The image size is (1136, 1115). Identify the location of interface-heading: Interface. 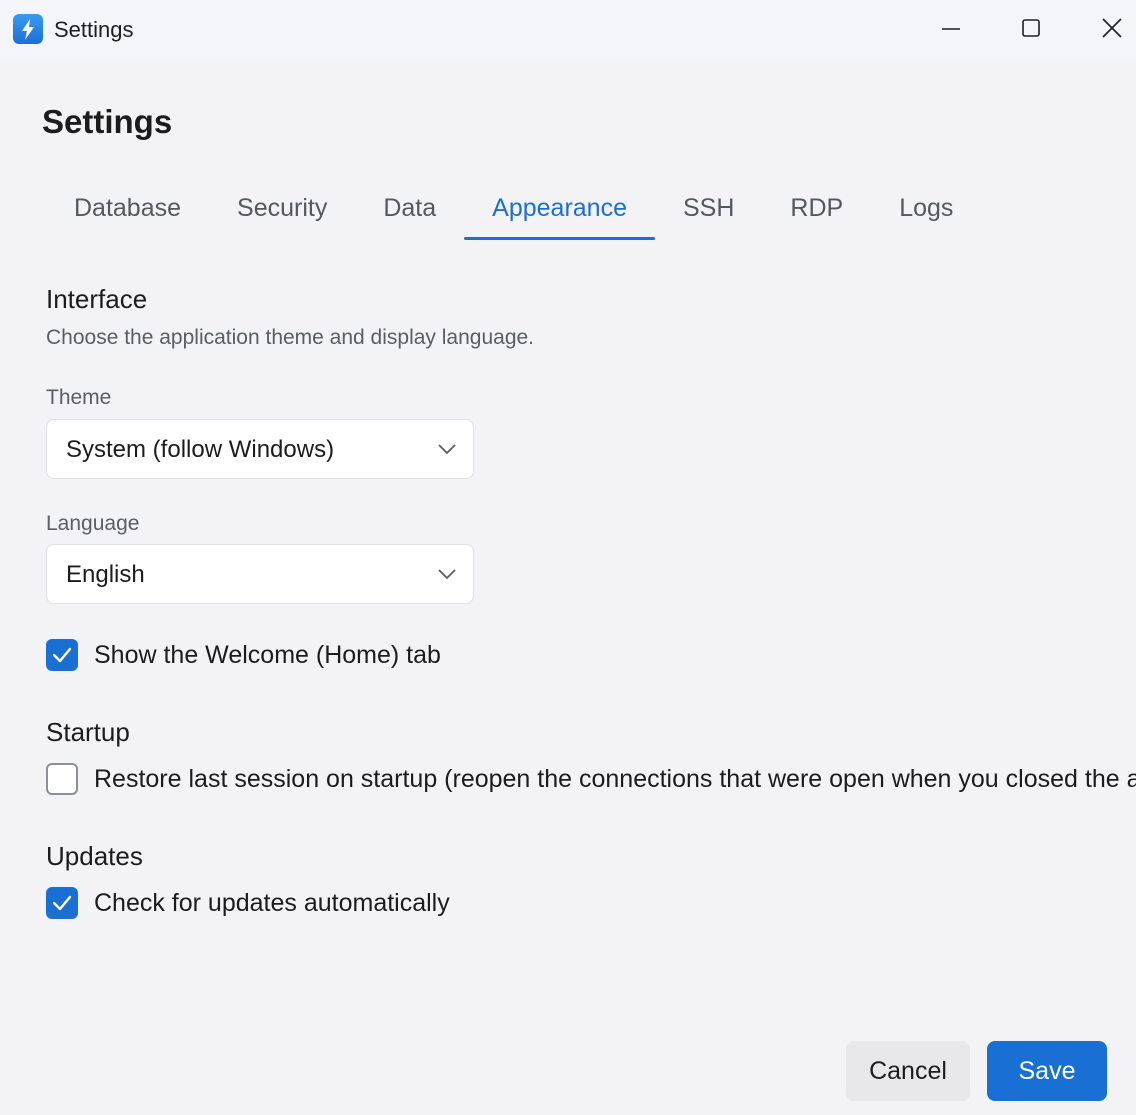
(97, 299).